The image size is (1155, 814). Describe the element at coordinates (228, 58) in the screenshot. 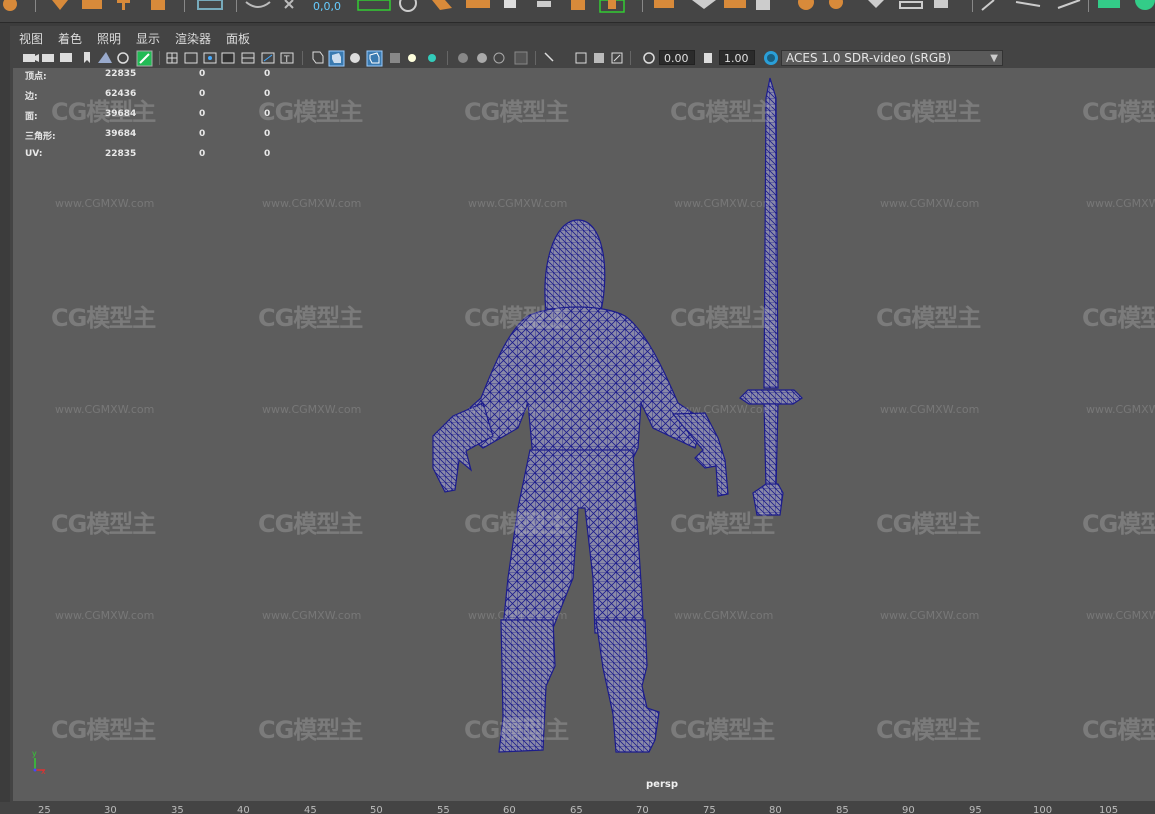

I see `gate-mask-icon` at that location.